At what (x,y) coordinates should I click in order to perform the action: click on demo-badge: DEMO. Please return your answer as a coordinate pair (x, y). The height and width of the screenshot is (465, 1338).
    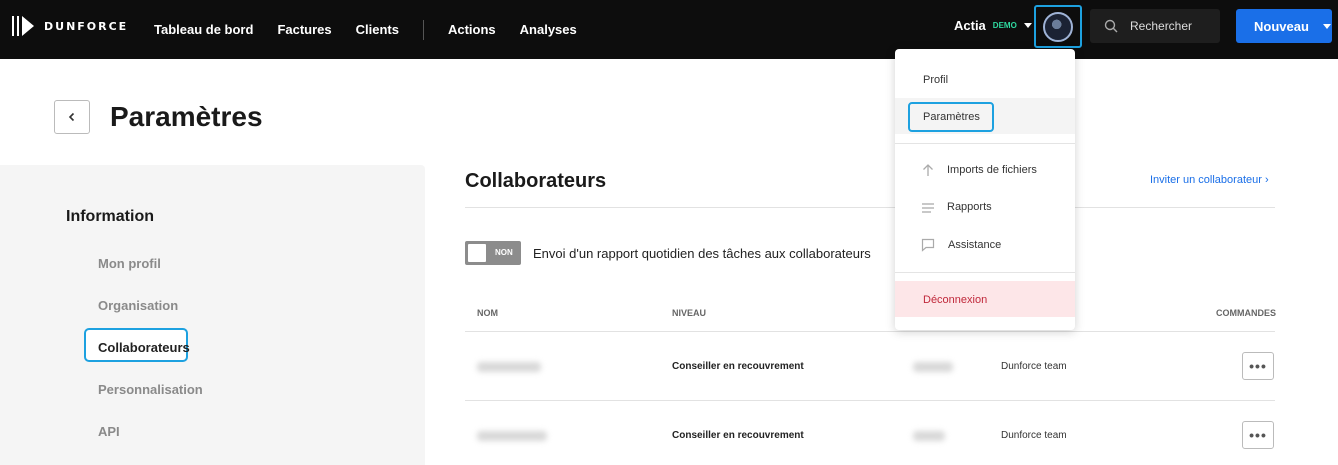
    Looking at the image, I should click on (1004, 25).